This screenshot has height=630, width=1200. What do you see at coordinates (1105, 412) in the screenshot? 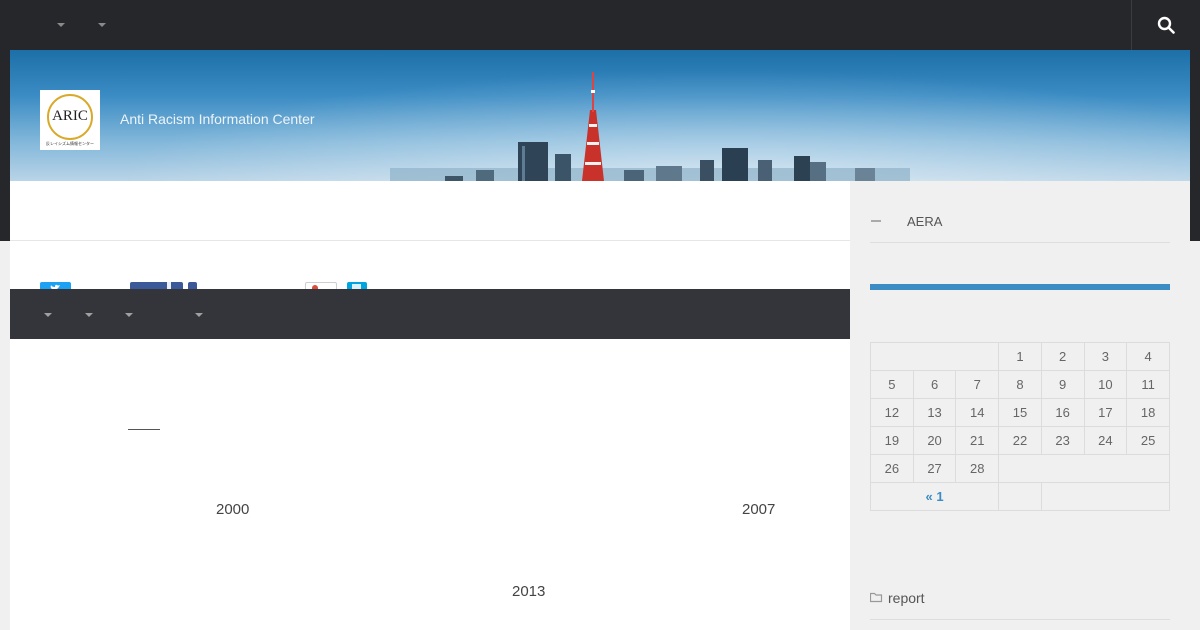
I see `calendar-day: 17` at bounding box center [1105, 412].